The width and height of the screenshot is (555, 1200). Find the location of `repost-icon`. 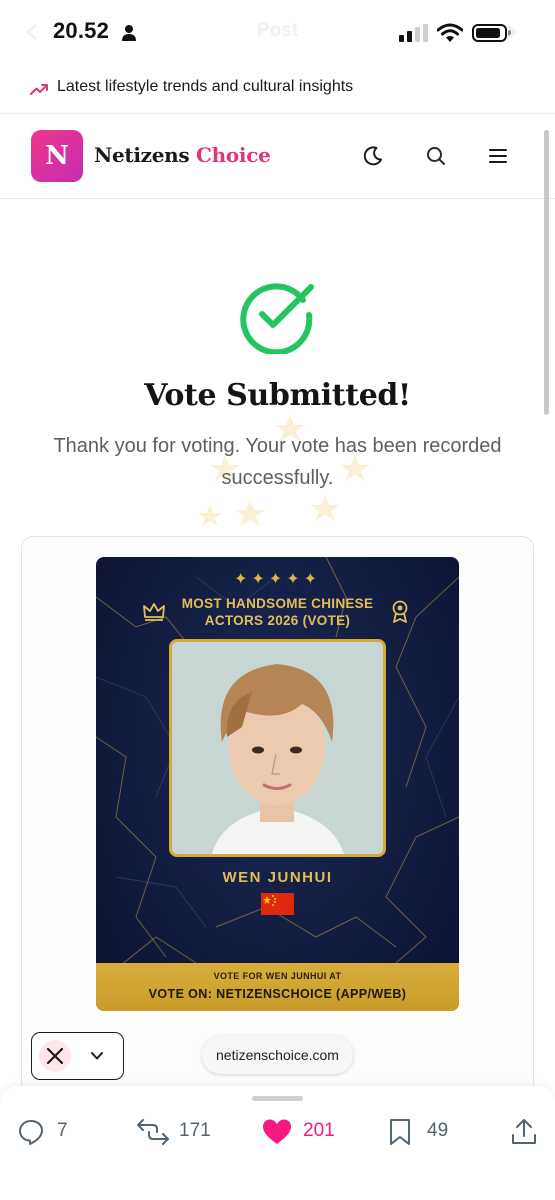

repost-icon is located at coordinates (153, 1132).